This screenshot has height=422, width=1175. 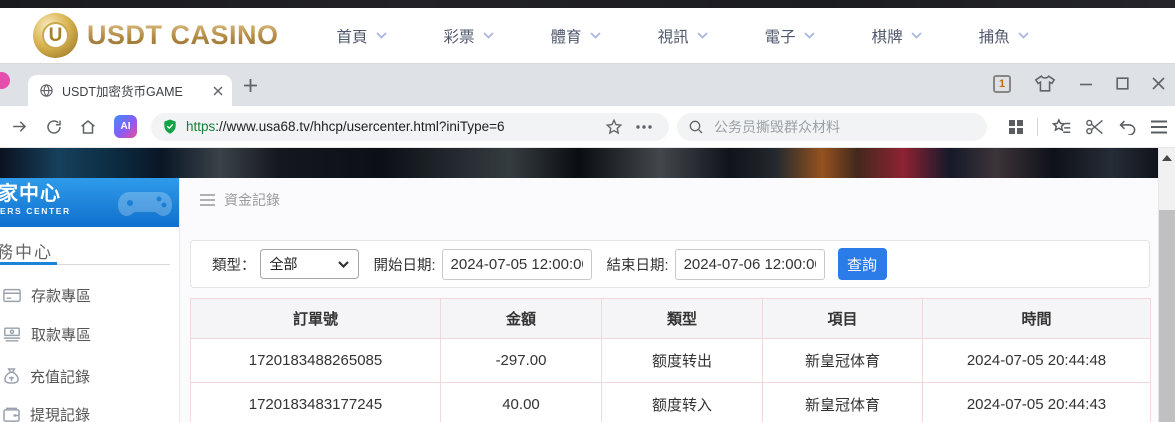 What do you see at coordinates (11, 376) in the screenshot?
I see `moneybag-icon` at bounding box center [11, 376].